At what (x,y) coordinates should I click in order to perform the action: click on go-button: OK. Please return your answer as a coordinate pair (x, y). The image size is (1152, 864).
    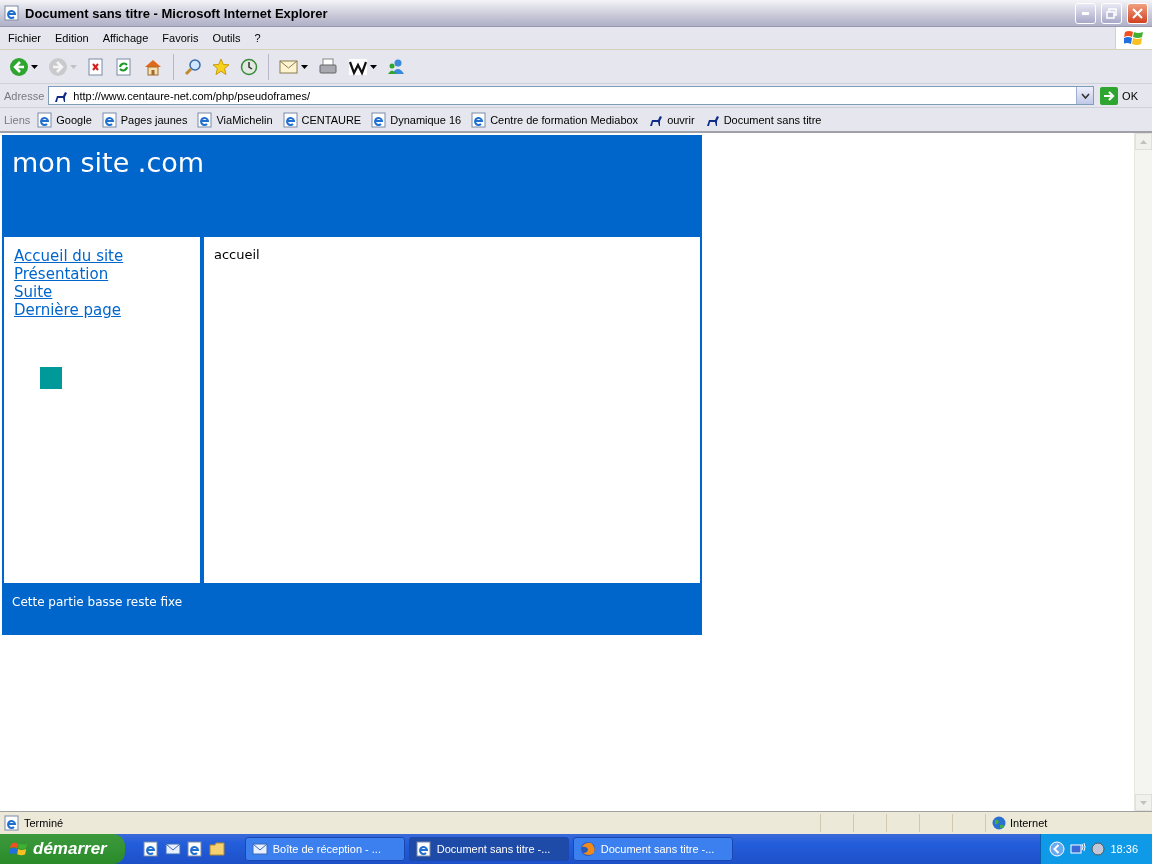
    Looking at the image, I should click on (1123, 95).